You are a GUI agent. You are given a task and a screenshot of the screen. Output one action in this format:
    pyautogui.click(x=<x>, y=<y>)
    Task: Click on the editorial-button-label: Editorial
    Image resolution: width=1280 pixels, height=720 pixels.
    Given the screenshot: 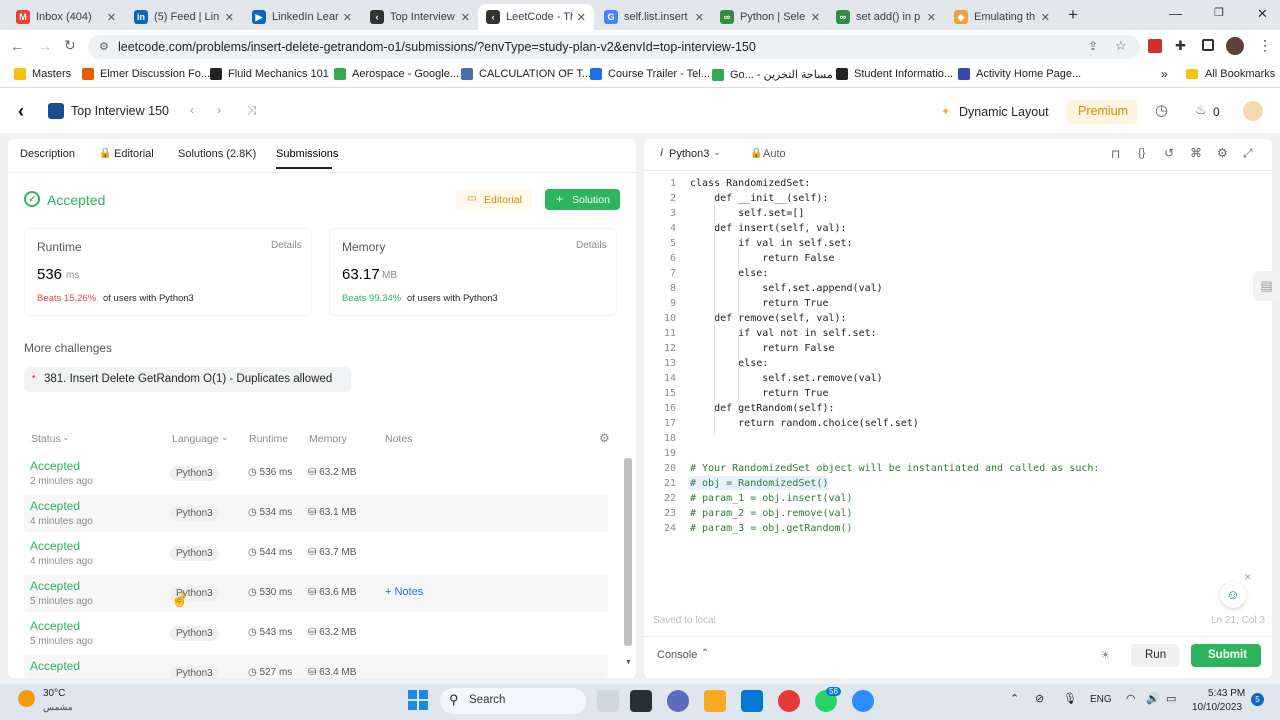 What is the action you would take?
    pyautogui.click(x=503, y=200)
    